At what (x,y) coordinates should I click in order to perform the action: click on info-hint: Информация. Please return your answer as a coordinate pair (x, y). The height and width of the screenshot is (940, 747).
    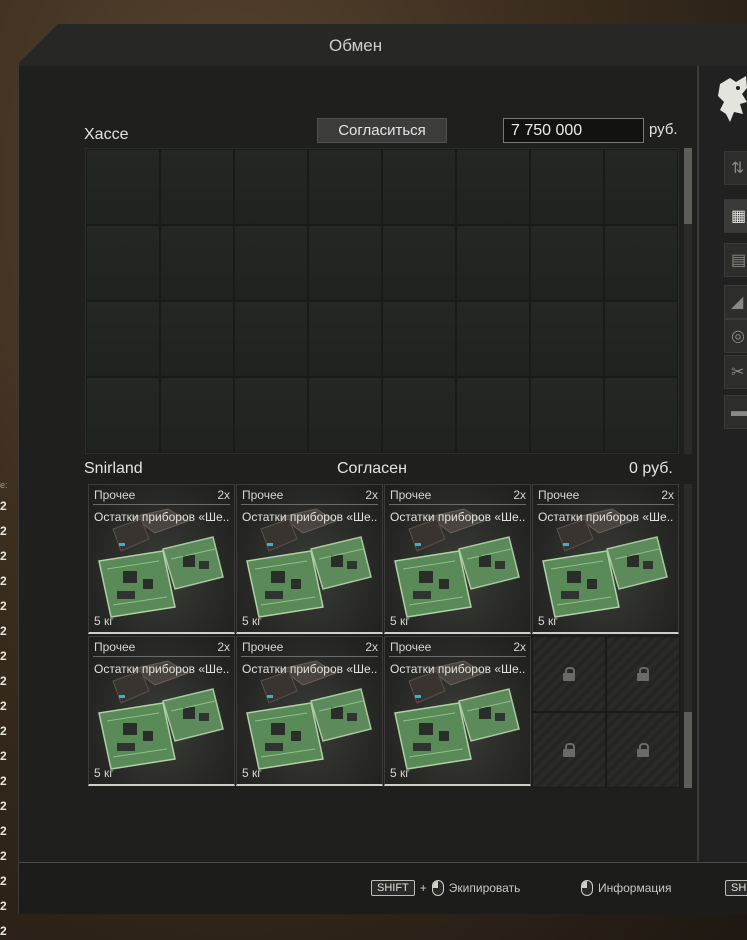
    Looking at the image, I should click on (626, 888).